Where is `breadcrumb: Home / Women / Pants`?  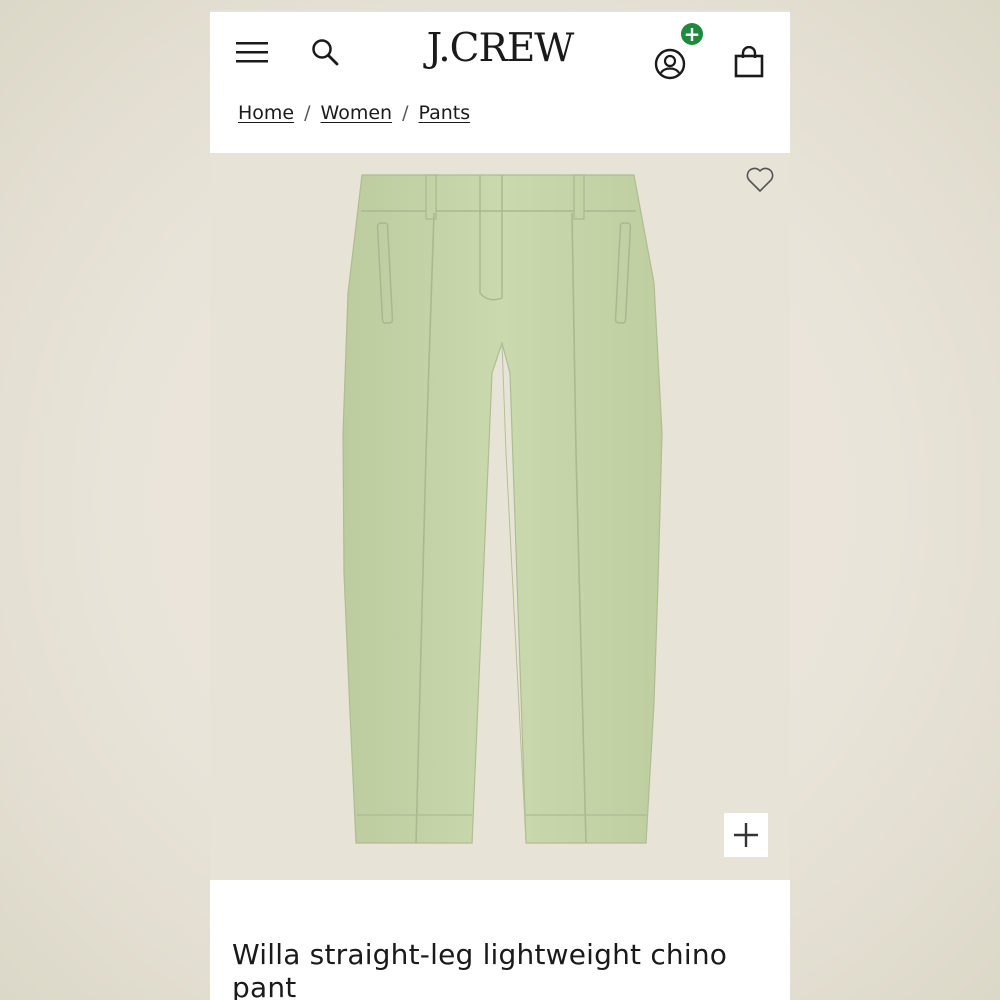 breadcrumb: Home / Women / Pants is located at coordinates (354, 113).